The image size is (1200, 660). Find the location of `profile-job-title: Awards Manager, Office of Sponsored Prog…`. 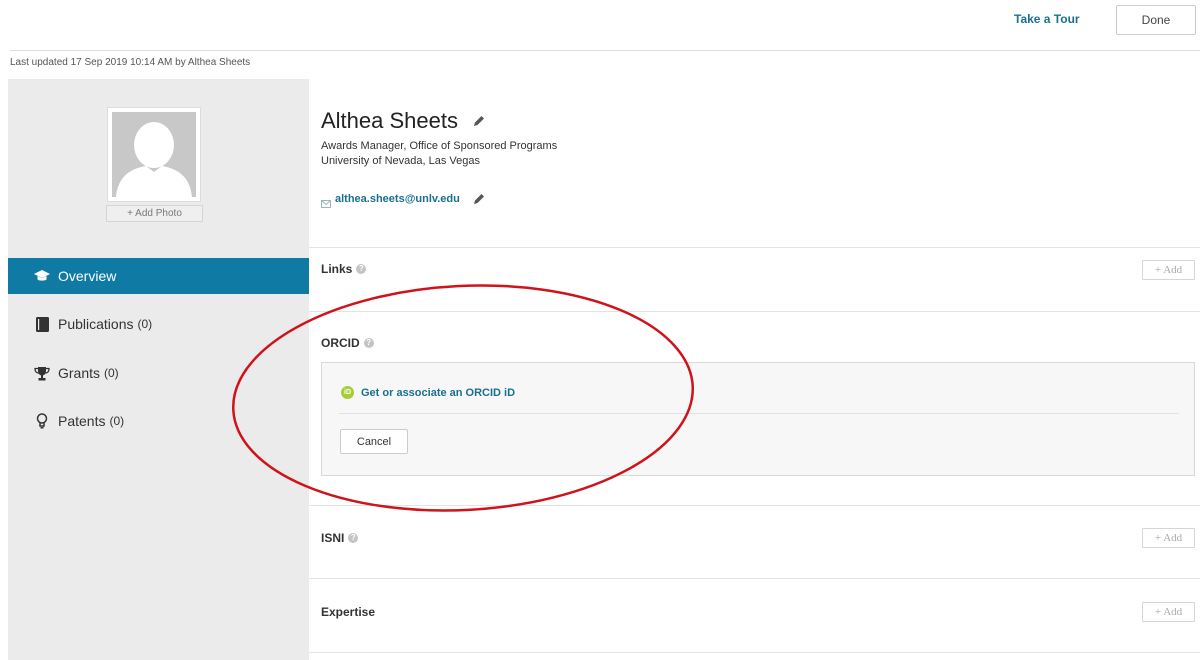

profile-job-title: Awards Manager, Office of Sponsored Prog… is located at coordinates (439, 146).